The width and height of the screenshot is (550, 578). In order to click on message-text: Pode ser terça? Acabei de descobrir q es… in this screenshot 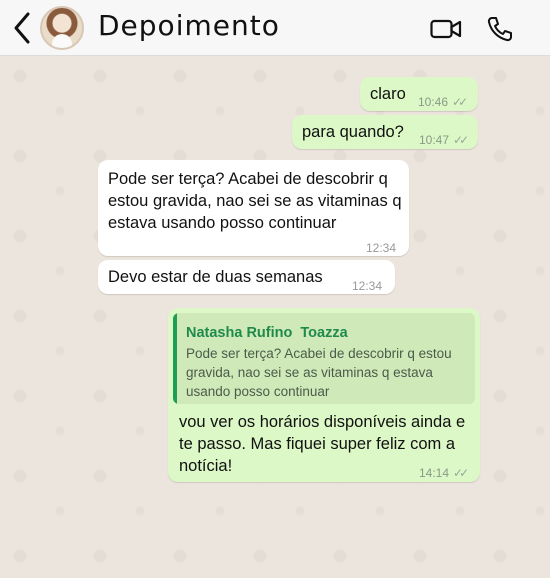, I will do `click(255, 201)`.